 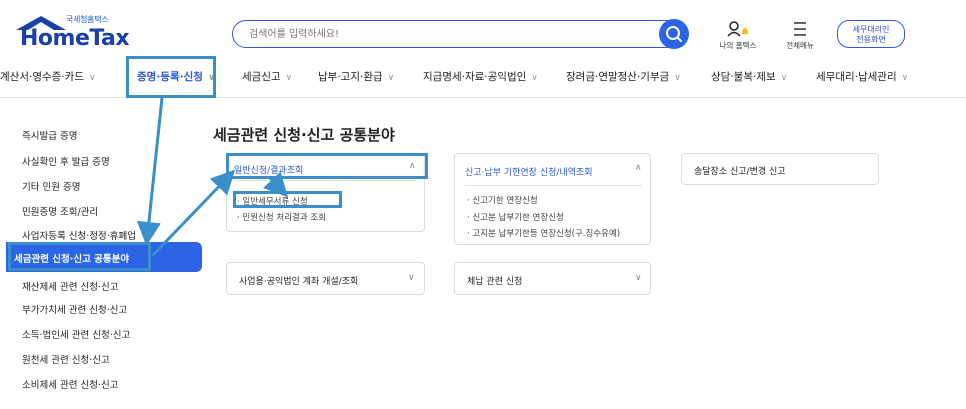 What do you see at coordinates (740, 172) in the screenshot?
I see `card-title: 송달장소 신고/변경 신고` at bounding box center [740, 172].